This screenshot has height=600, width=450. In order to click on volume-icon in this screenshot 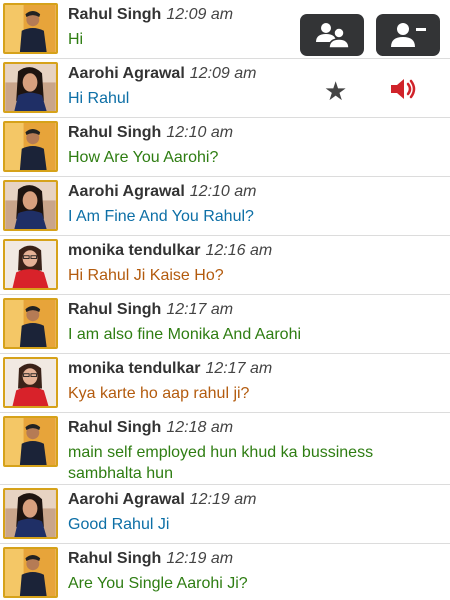, I will do `click(403, 89)`.